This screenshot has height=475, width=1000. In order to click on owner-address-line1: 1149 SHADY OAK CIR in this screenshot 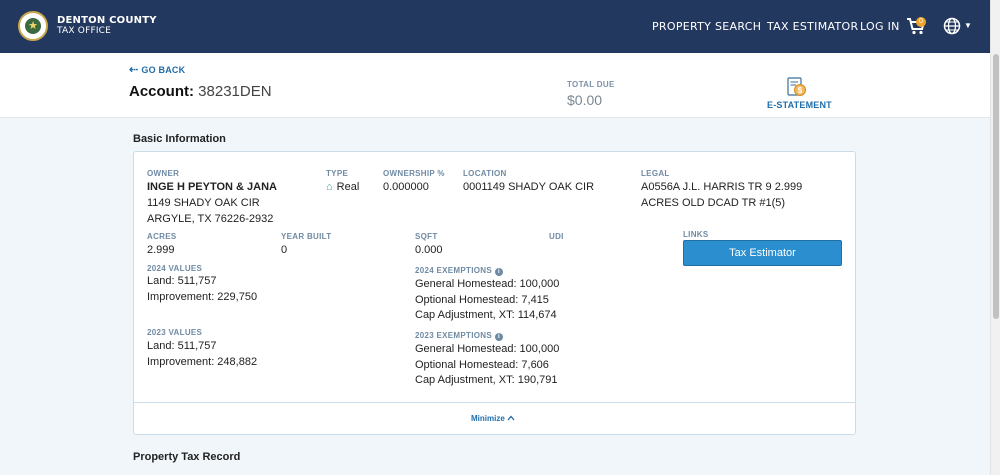, I will do `click(203, 203)`.